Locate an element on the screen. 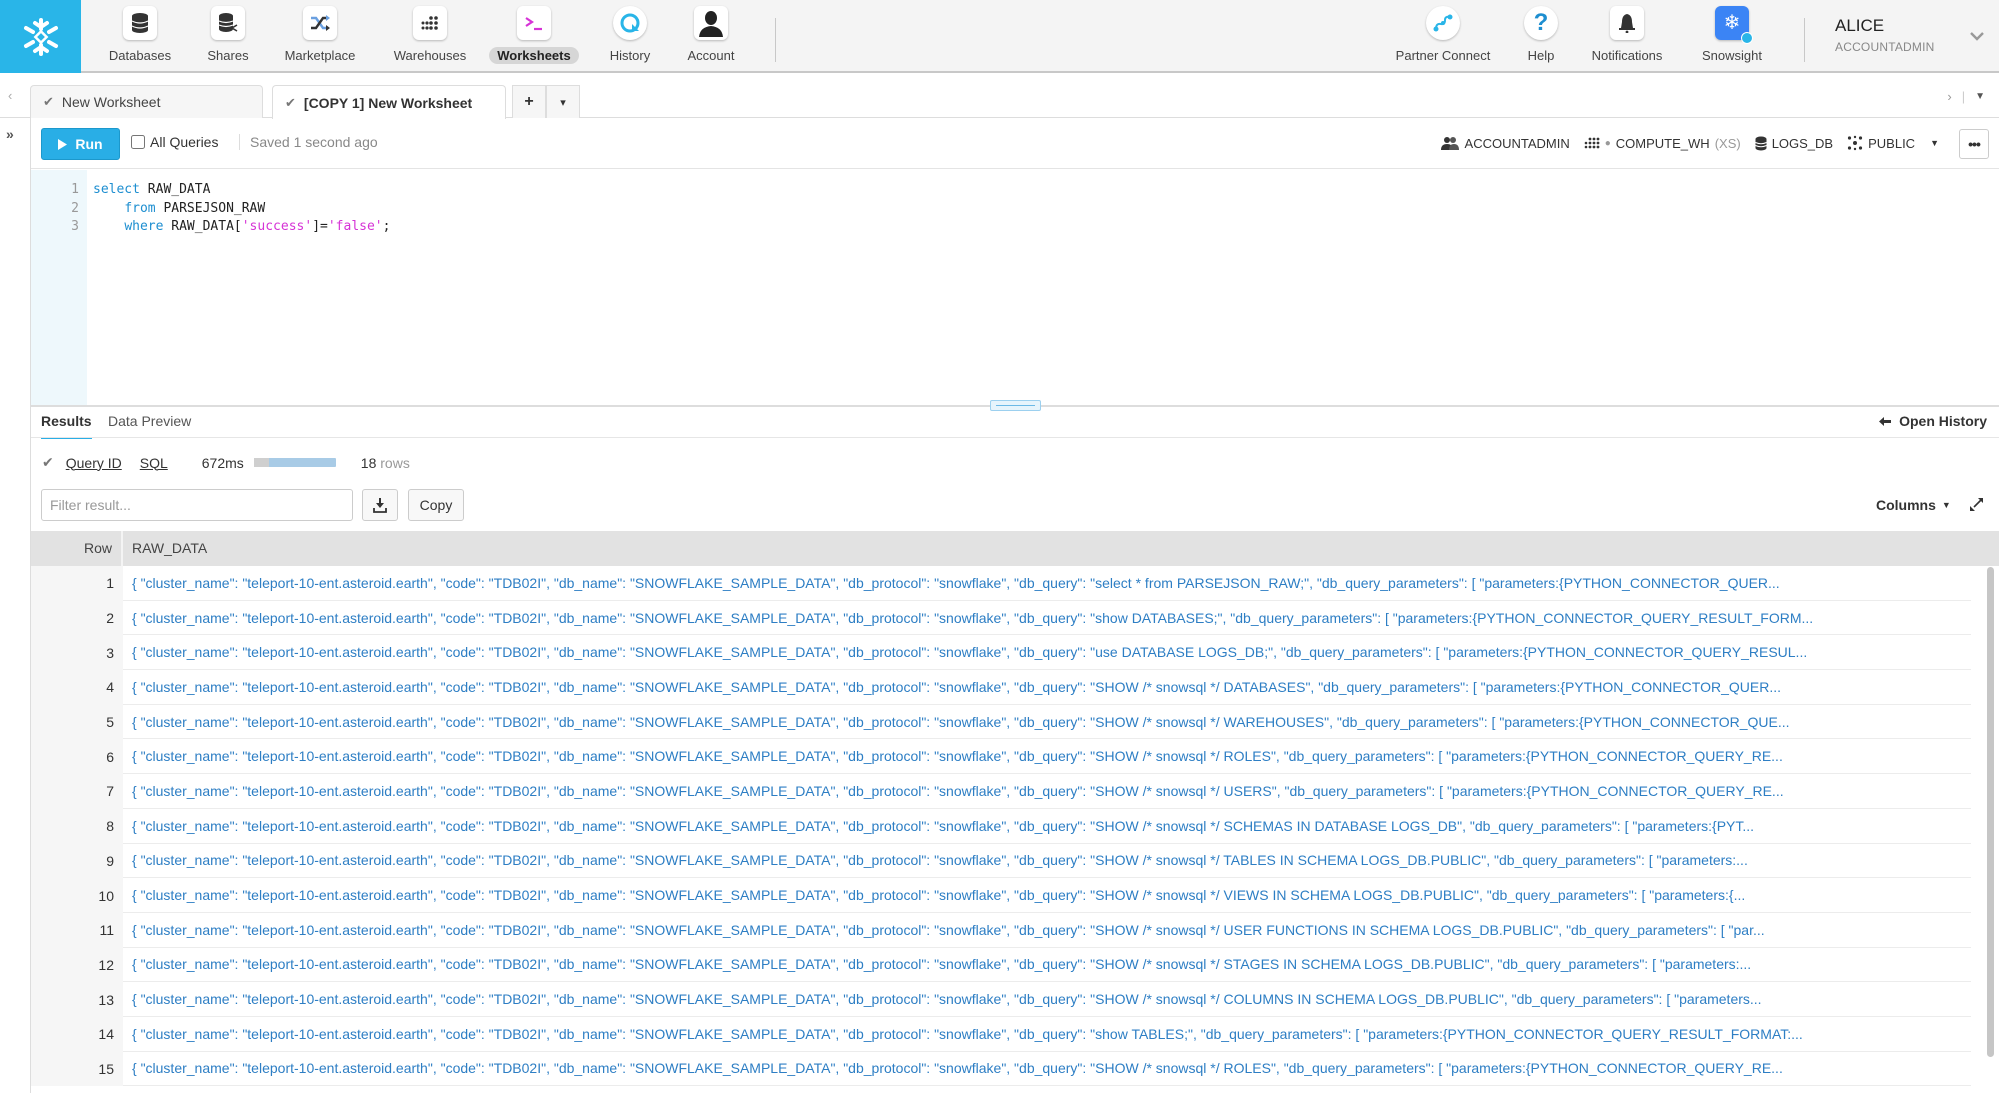 This screenshot has height=1093, width=1999. columns-dropdown: Columns ▼ is located at coordinates (1913, 505).